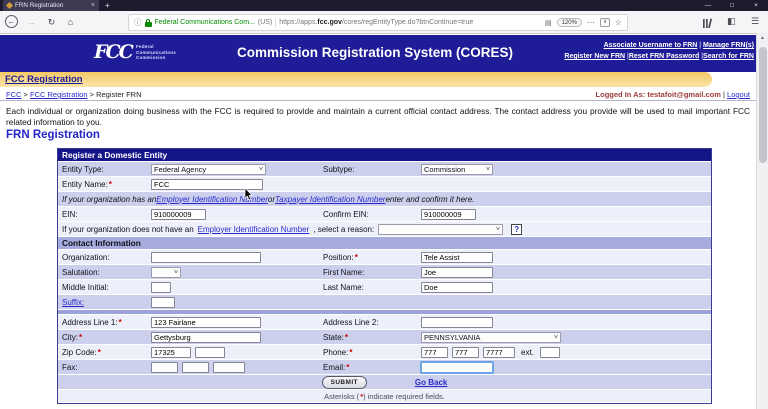 Image resolution: width=768 pixels, height=409 pixels. What do you see at coordinates (384, 287) in the screenshot?
I see `middle-initial-row: Middle Initial: Last Name:` at bounding box center [384, 287].